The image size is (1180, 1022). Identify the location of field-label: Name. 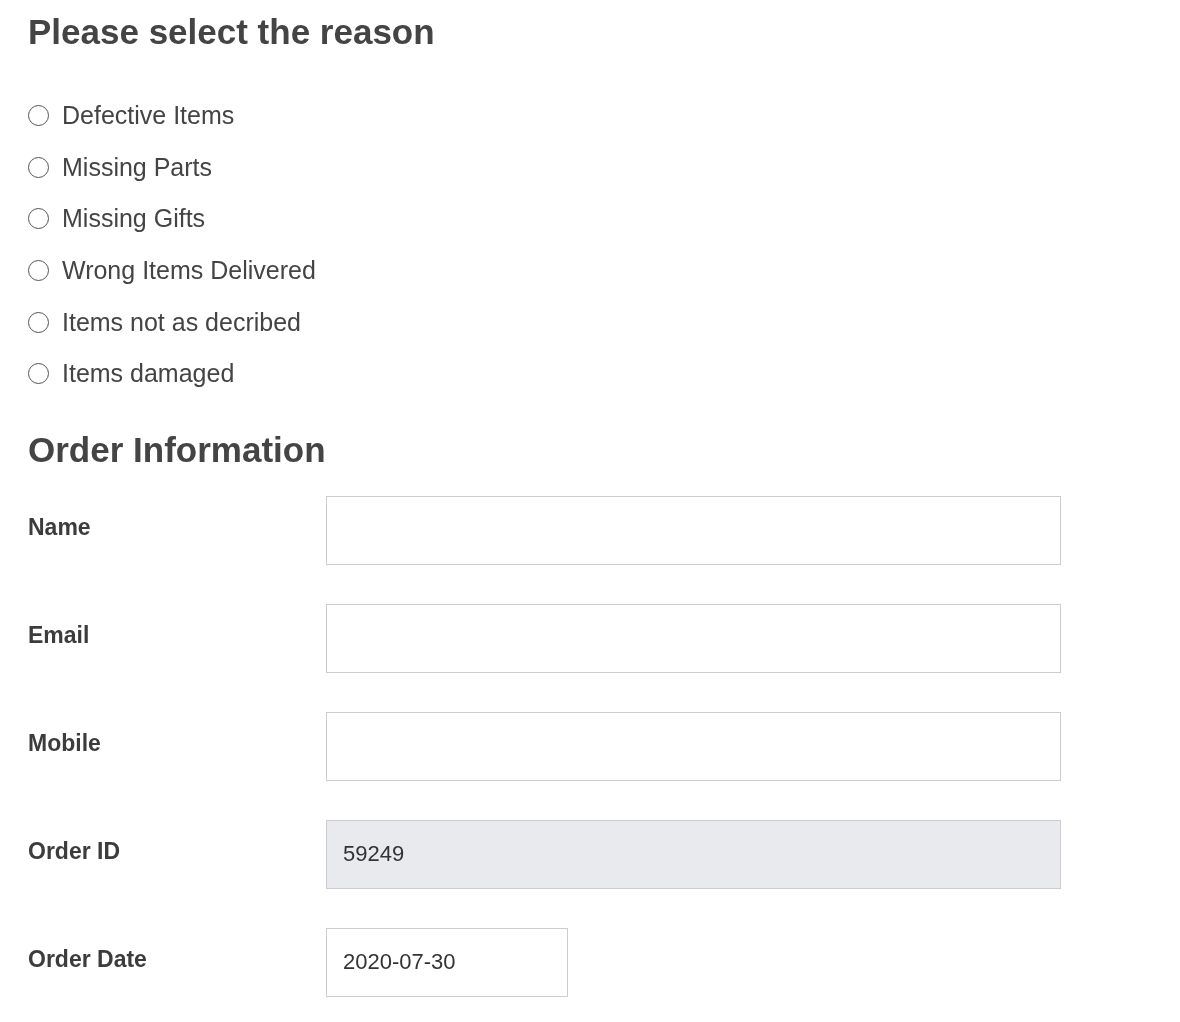
(60, 527).